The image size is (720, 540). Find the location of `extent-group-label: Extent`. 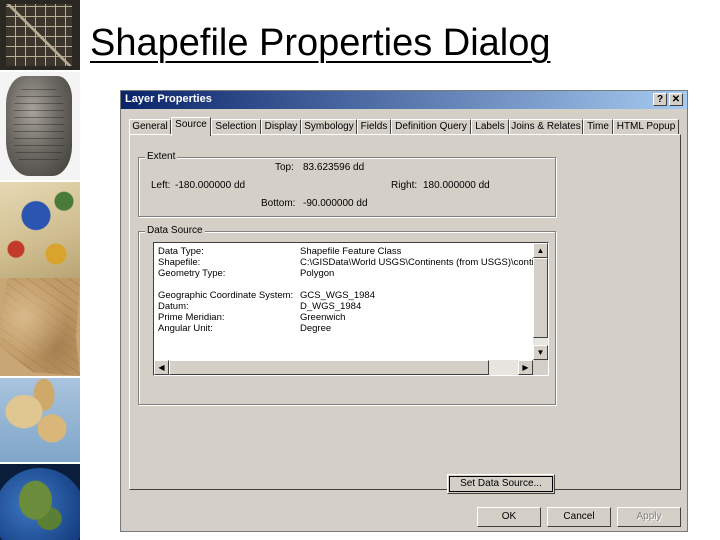

extent-group-label: Extent is located at coordinates (161, 156).